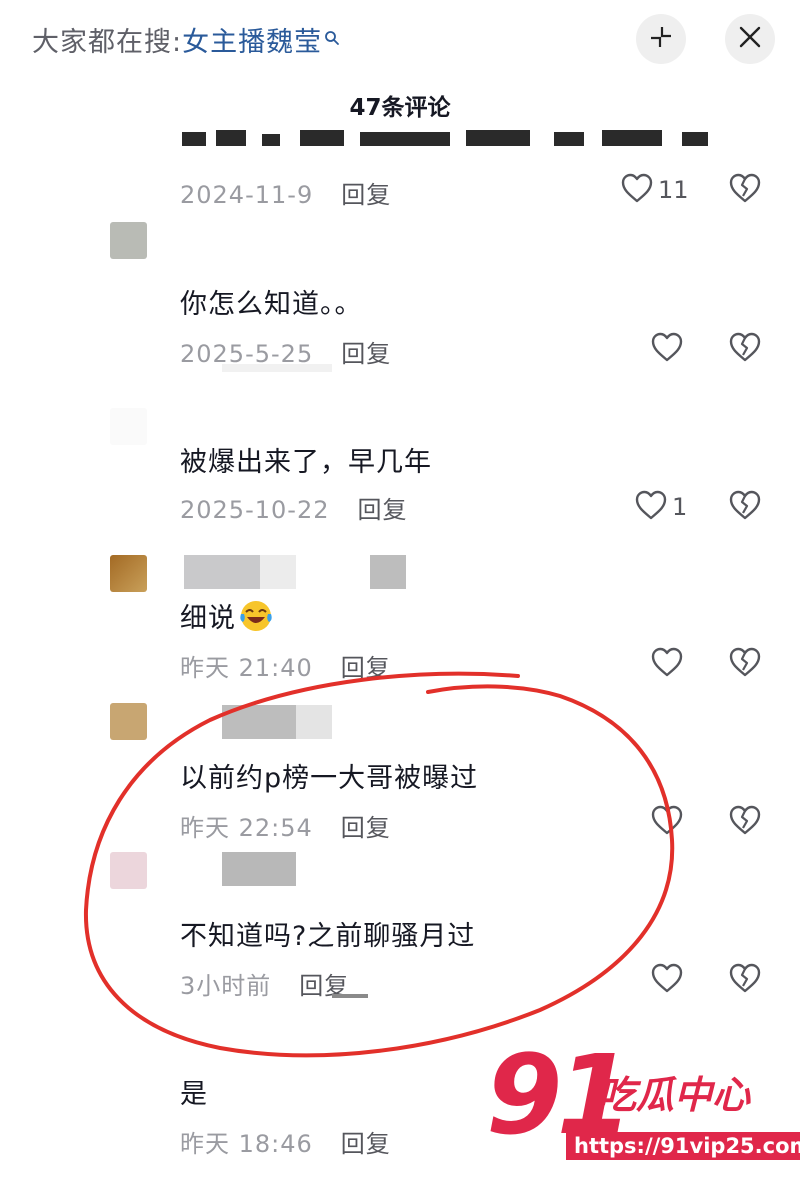  Describe the element at coordinates (462, 139) in the screenshot. I see `cut-off-comment-text` at that location.